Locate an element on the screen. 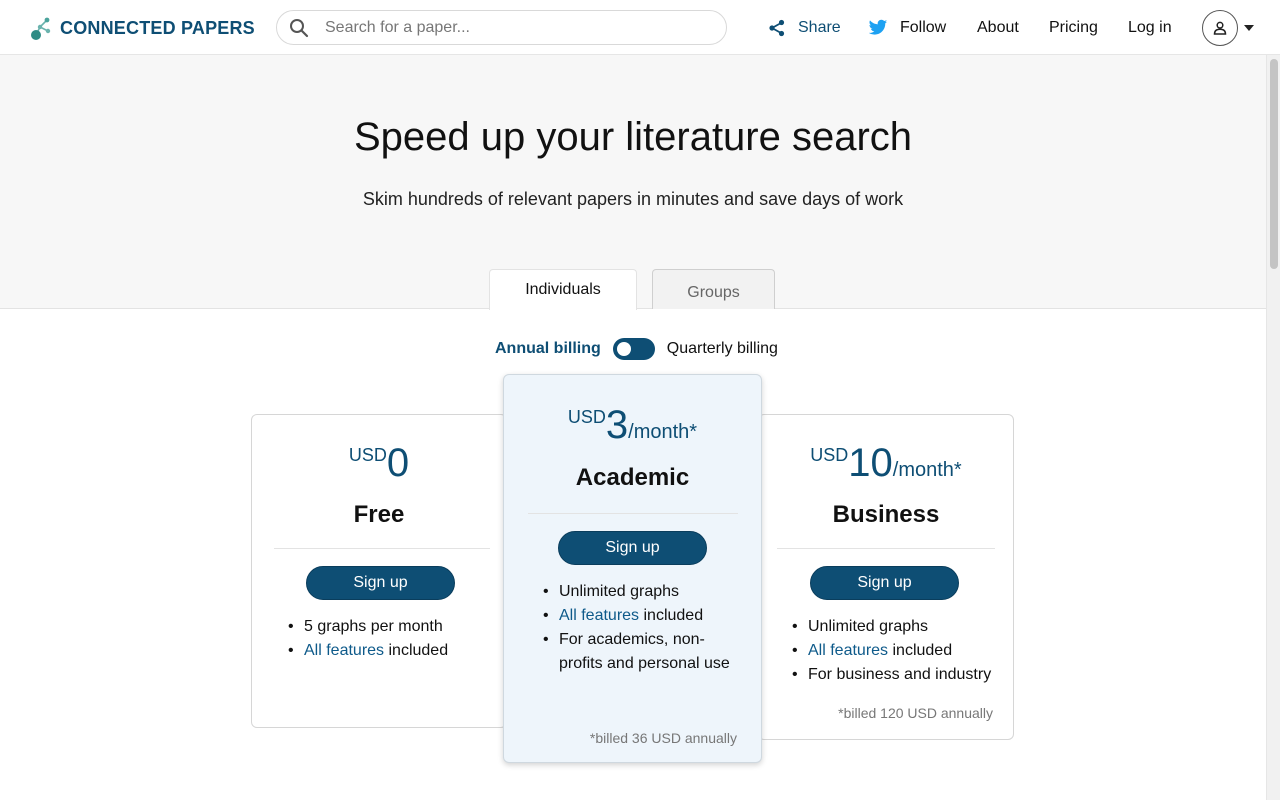 Image resolution: width=1280 pixels, height=800 pixels. price-amount: 0 is located at coordinates (398, 463).